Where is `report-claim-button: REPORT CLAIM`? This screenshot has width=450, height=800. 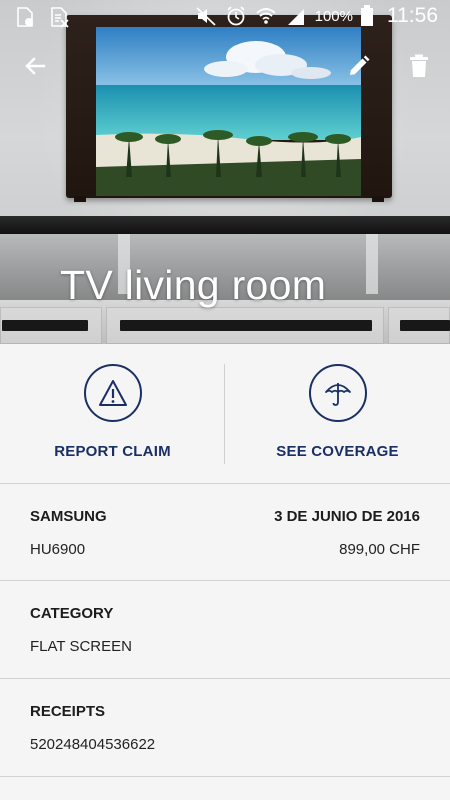 report-claim-button: REPORT CLAIM is located at coordinates (112, 414).